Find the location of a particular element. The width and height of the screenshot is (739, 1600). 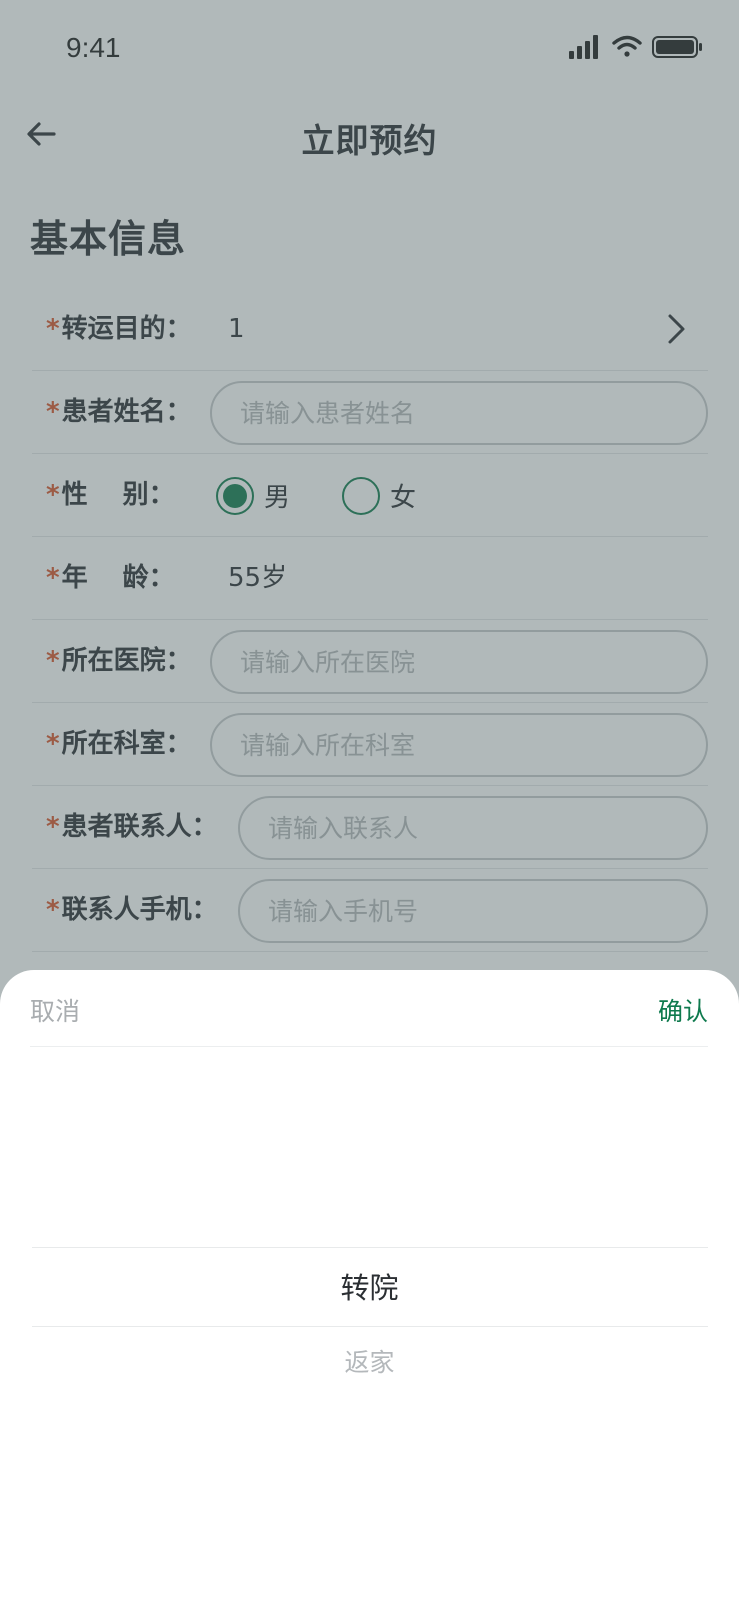

cancel-button: 取消 is located at coordinates (55, 1010).